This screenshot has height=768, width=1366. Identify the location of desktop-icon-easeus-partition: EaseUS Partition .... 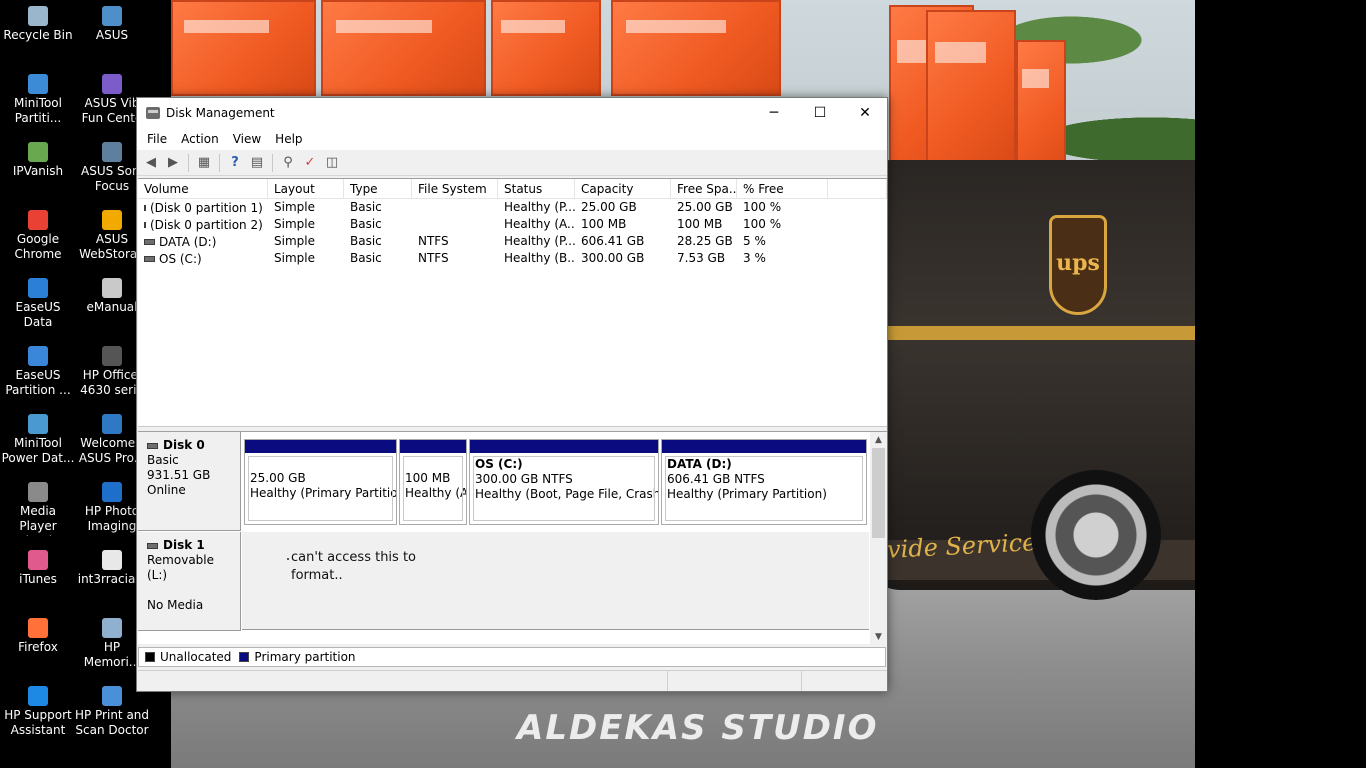
(38, 372).